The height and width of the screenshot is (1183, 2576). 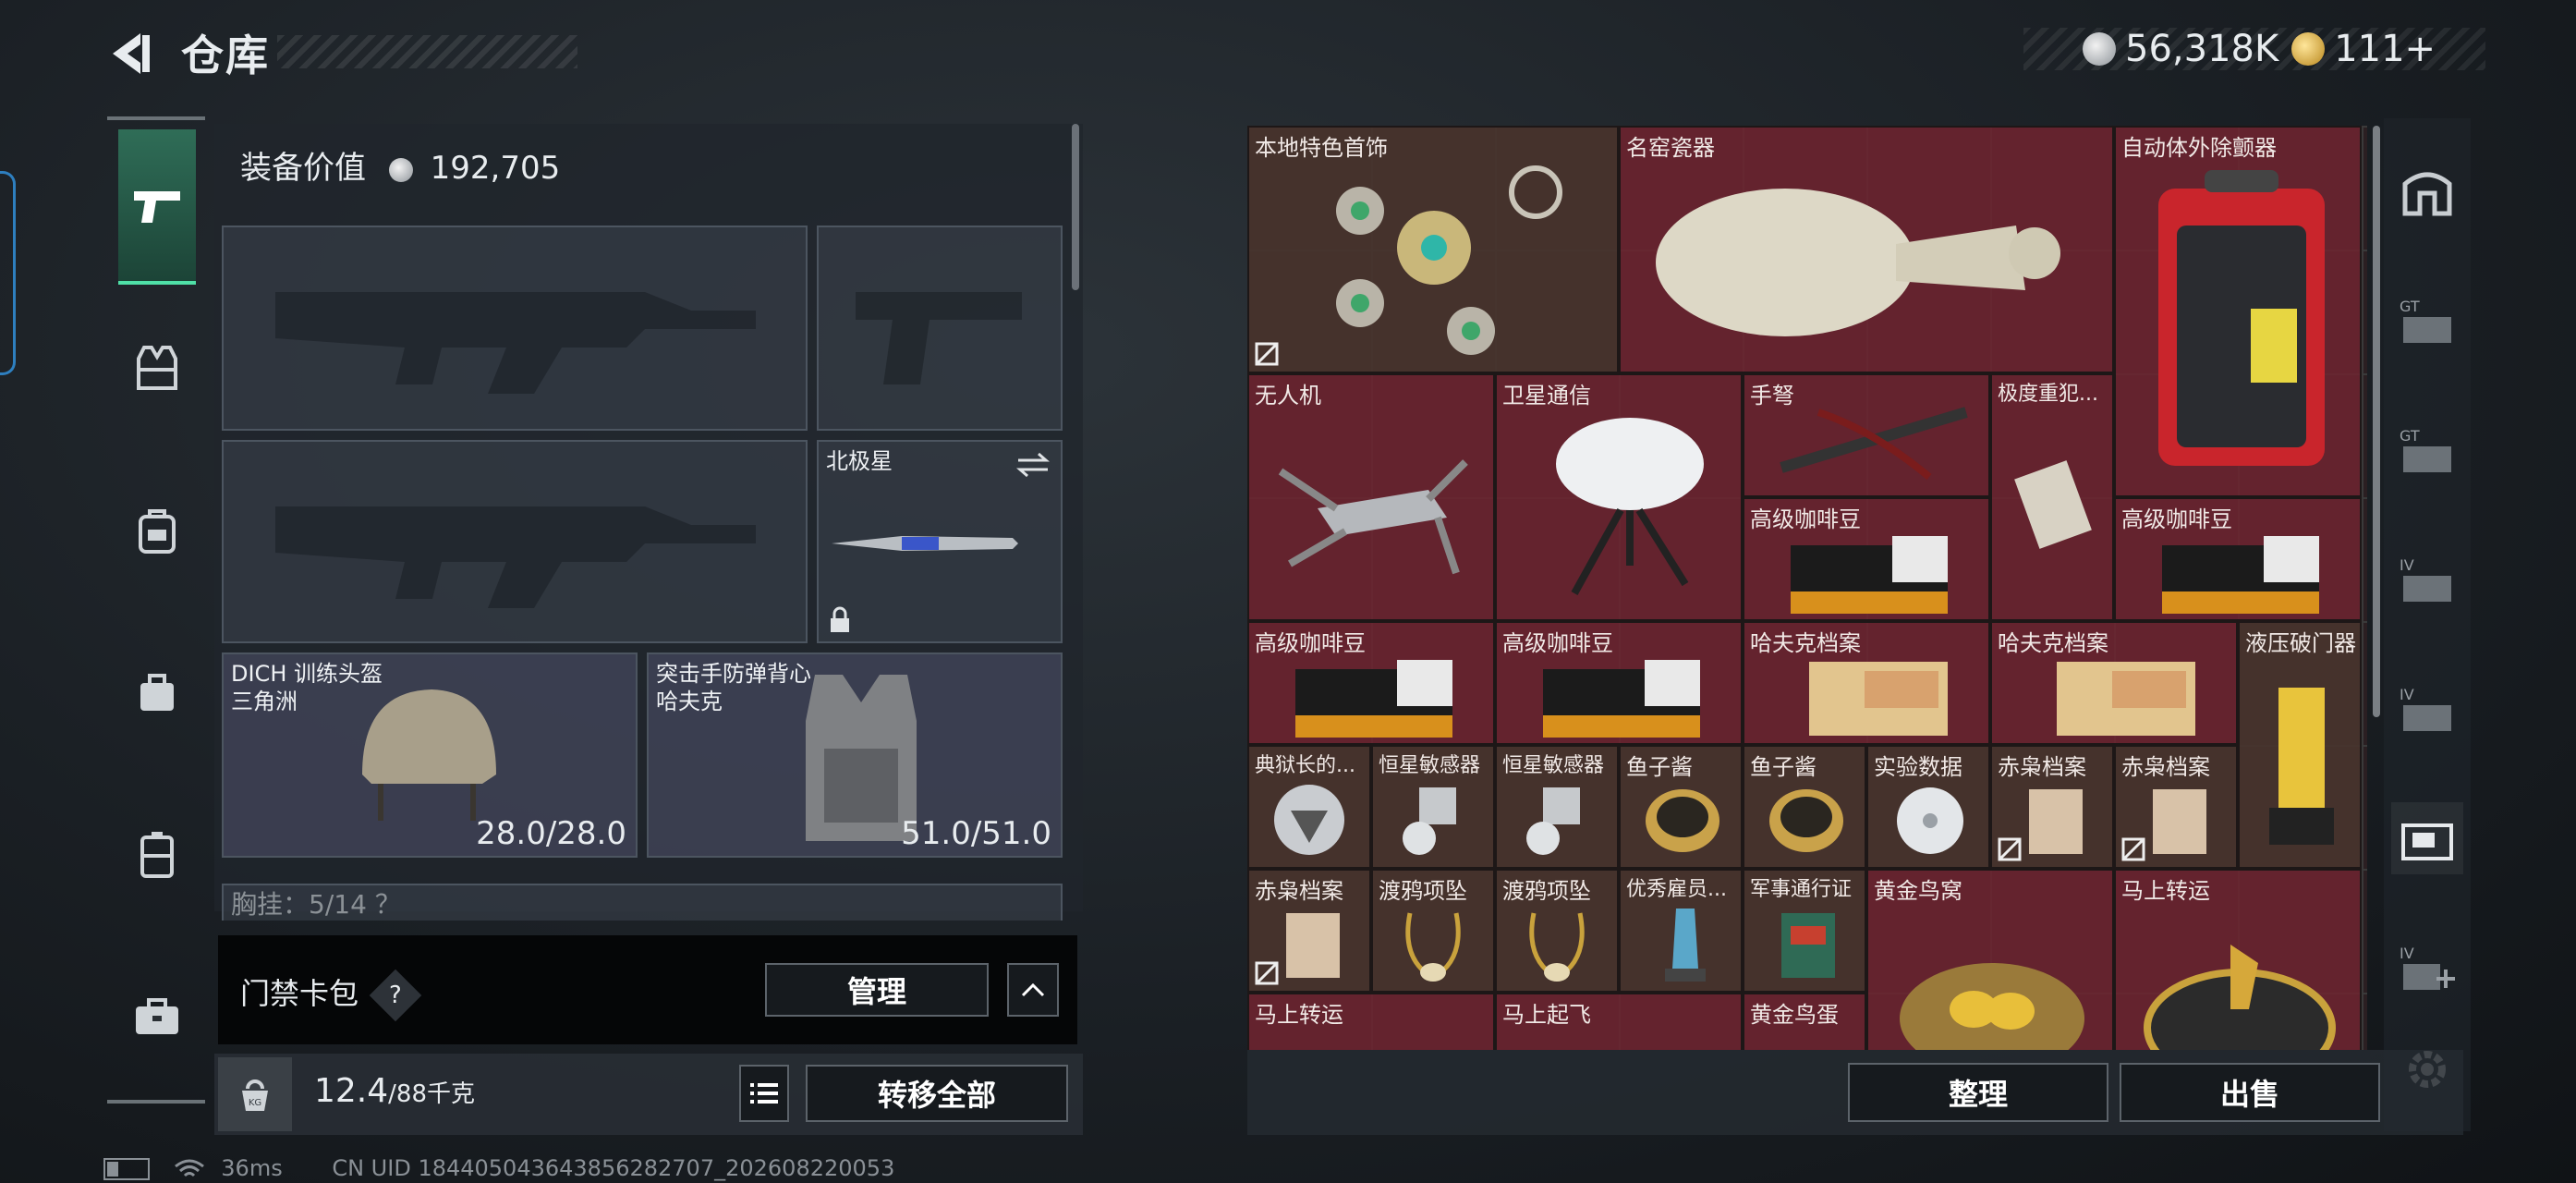 I want to click on tab-stash-2: GT, so click(x=2427, y=450).